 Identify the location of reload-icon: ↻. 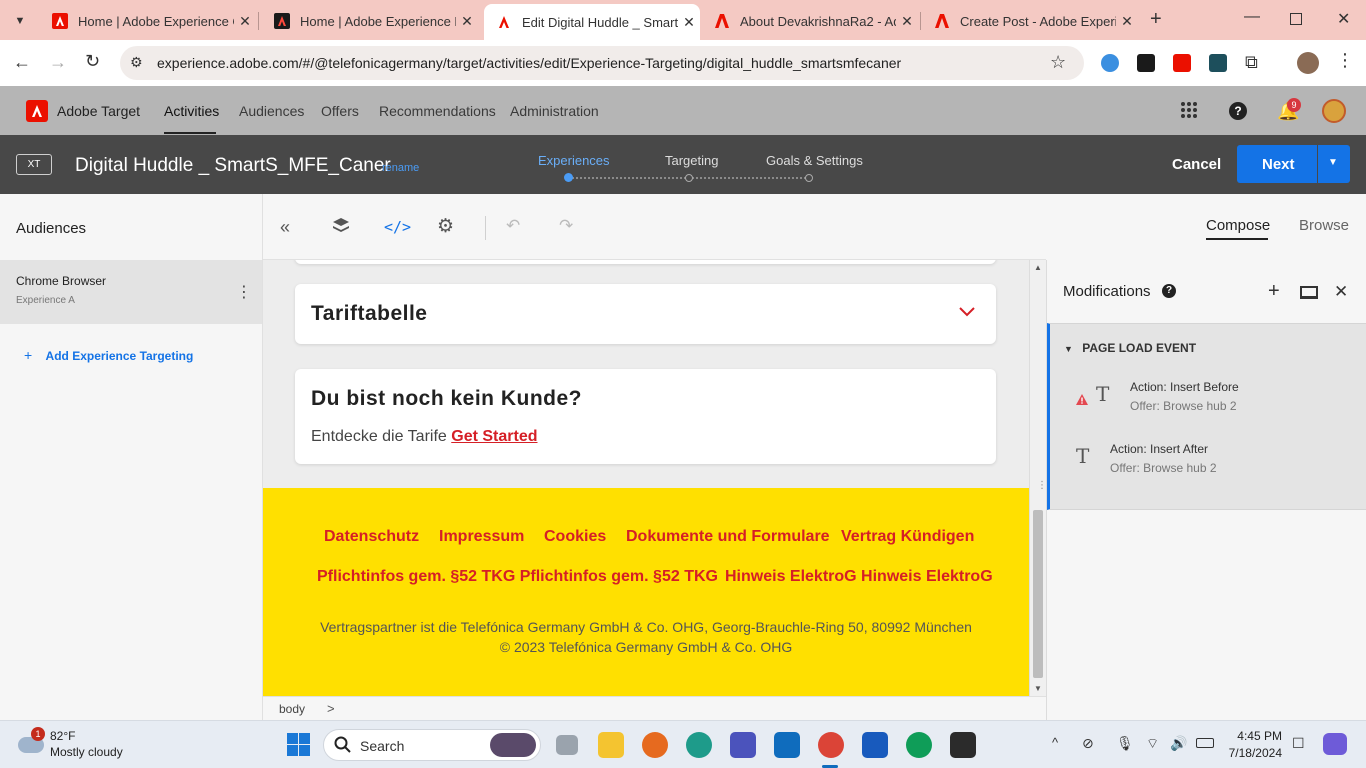
(92, 61).